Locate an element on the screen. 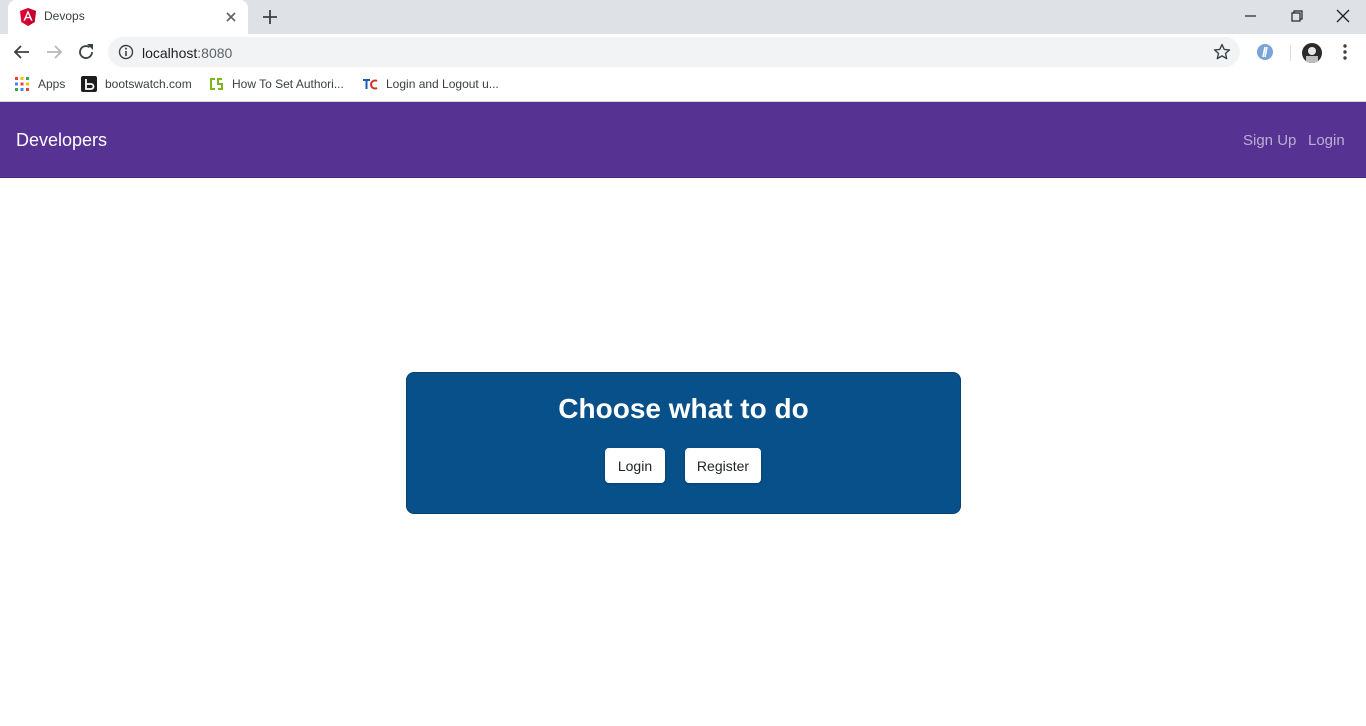  profile-icon is located at coordinates (1312, 55).